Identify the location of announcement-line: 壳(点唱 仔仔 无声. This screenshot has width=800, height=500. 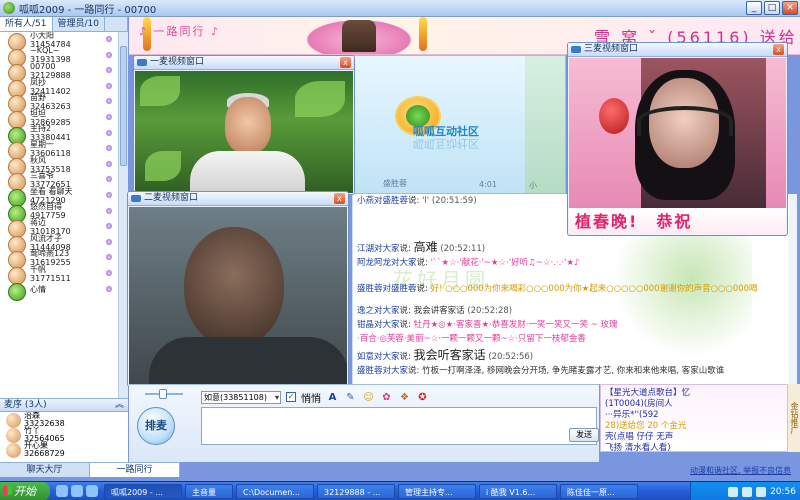
(639, 437).